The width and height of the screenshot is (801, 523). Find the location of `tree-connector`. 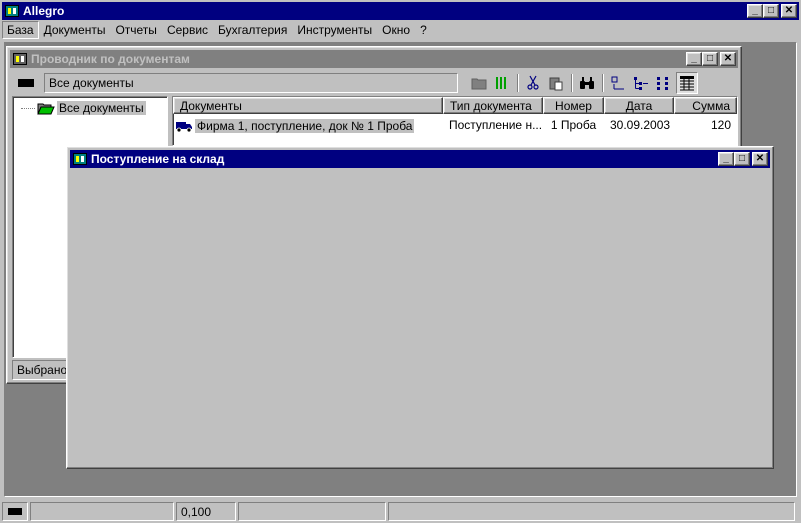

tree-connector is located at coordinates (28, 108).